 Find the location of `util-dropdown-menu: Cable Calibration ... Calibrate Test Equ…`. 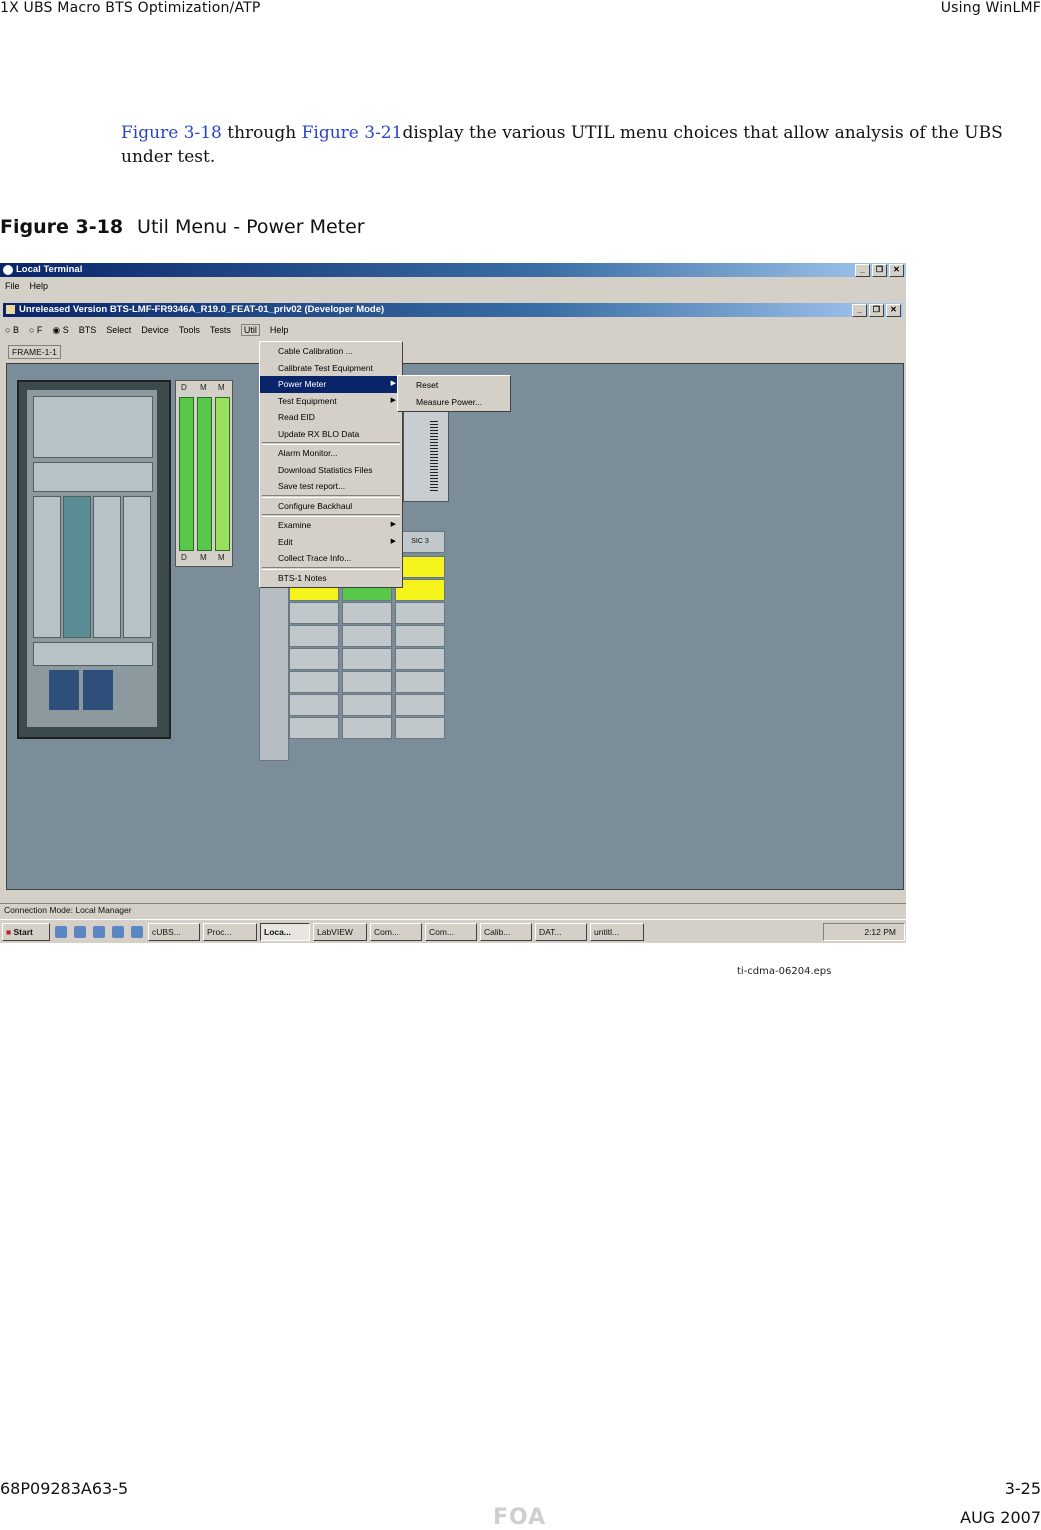

util-dropdown-menu: Cable Calibration ... Calibrate Test Equ… is located at coordinates (331, 464).